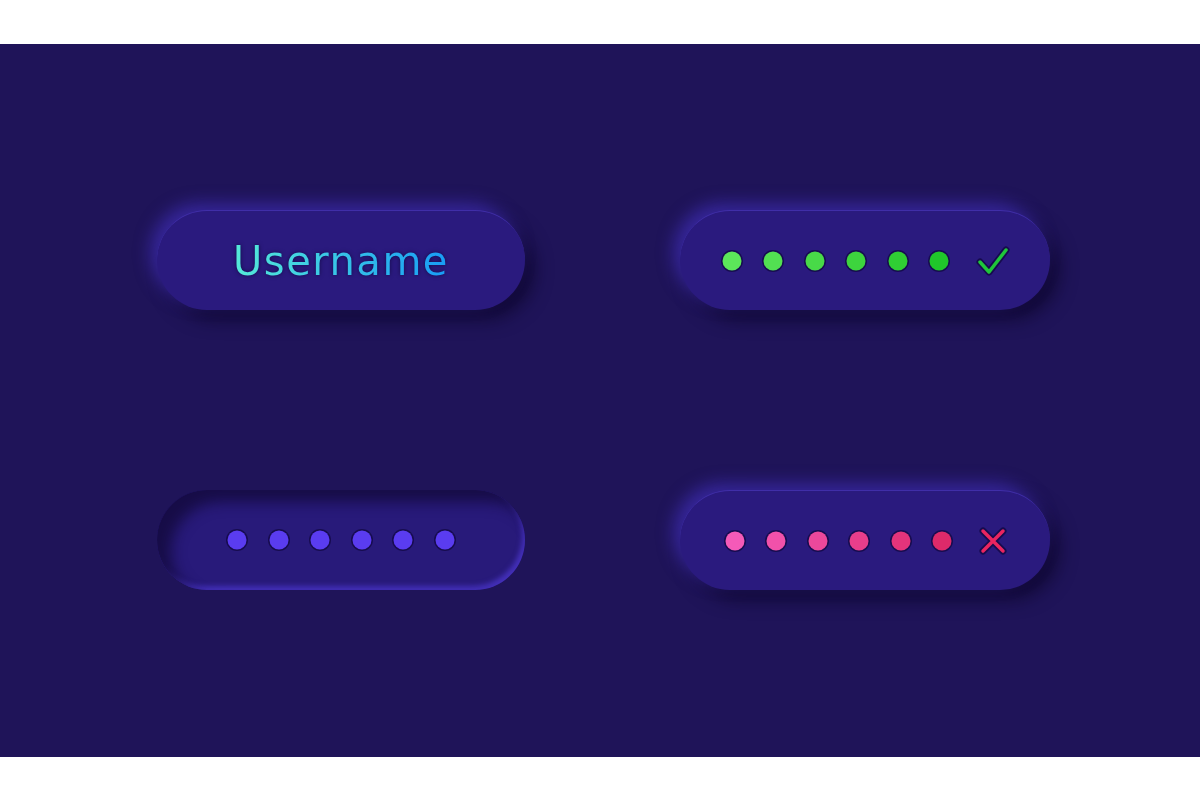  Describe the element at coordinates (341, 260) in the screenshot. I see `text-field: Username` at that location.